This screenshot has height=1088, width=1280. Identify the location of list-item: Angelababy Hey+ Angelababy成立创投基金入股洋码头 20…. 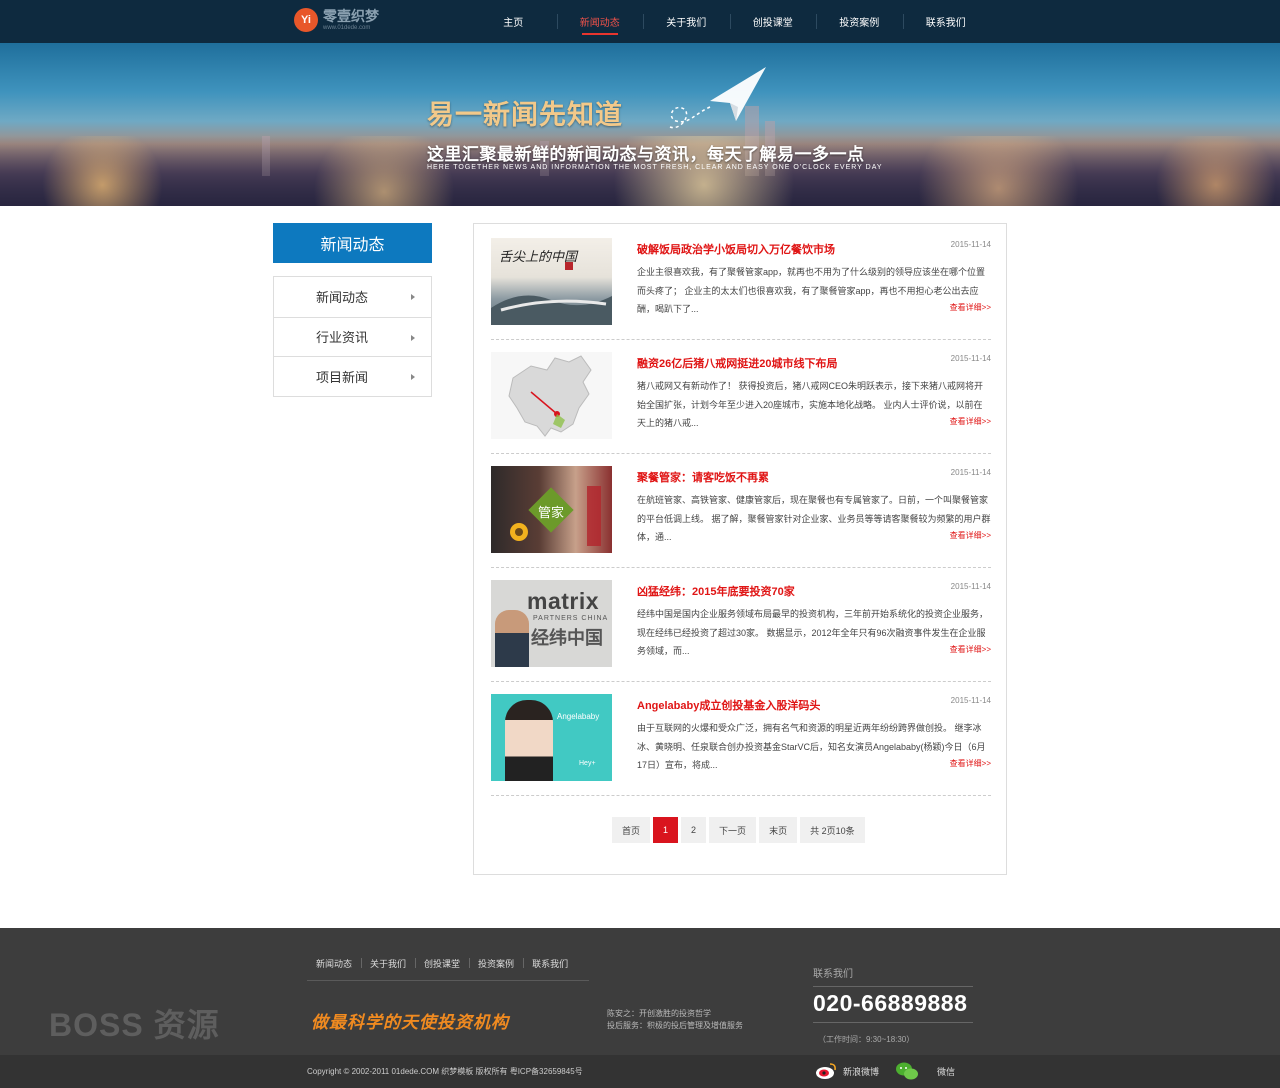
(741, 745).